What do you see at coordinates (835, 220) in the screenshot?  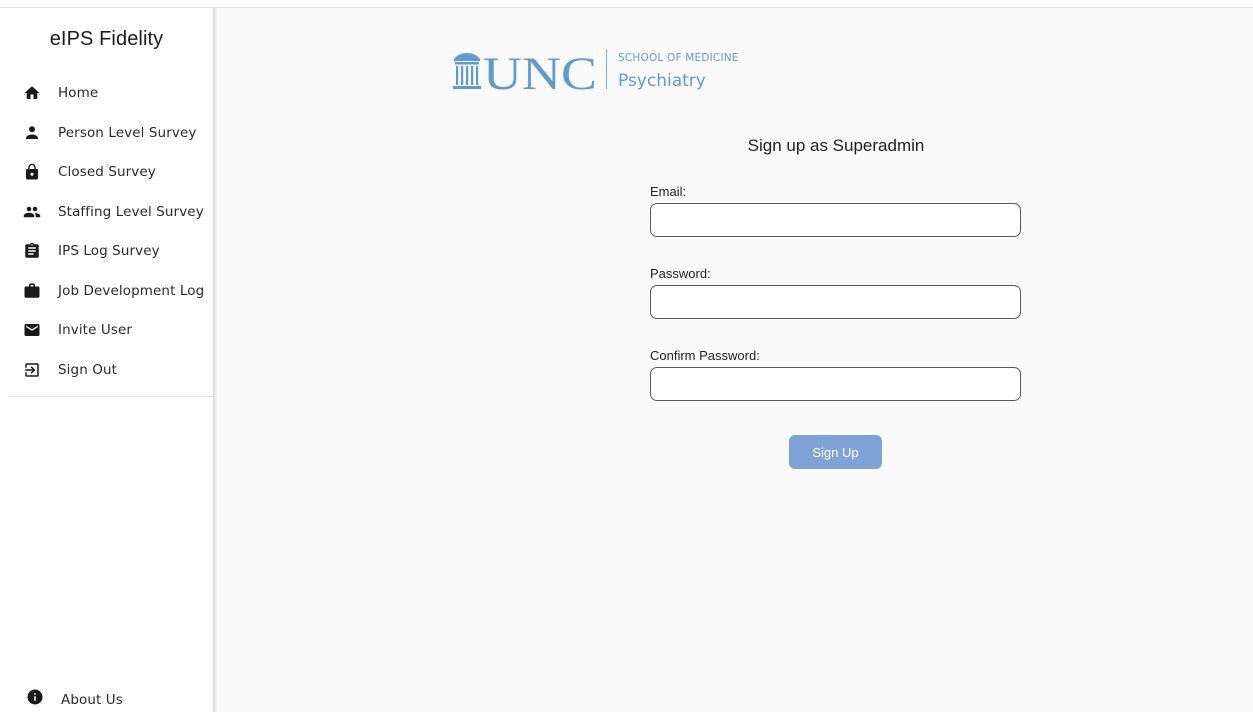 I see `email-field` at bounding box center [835, 220].